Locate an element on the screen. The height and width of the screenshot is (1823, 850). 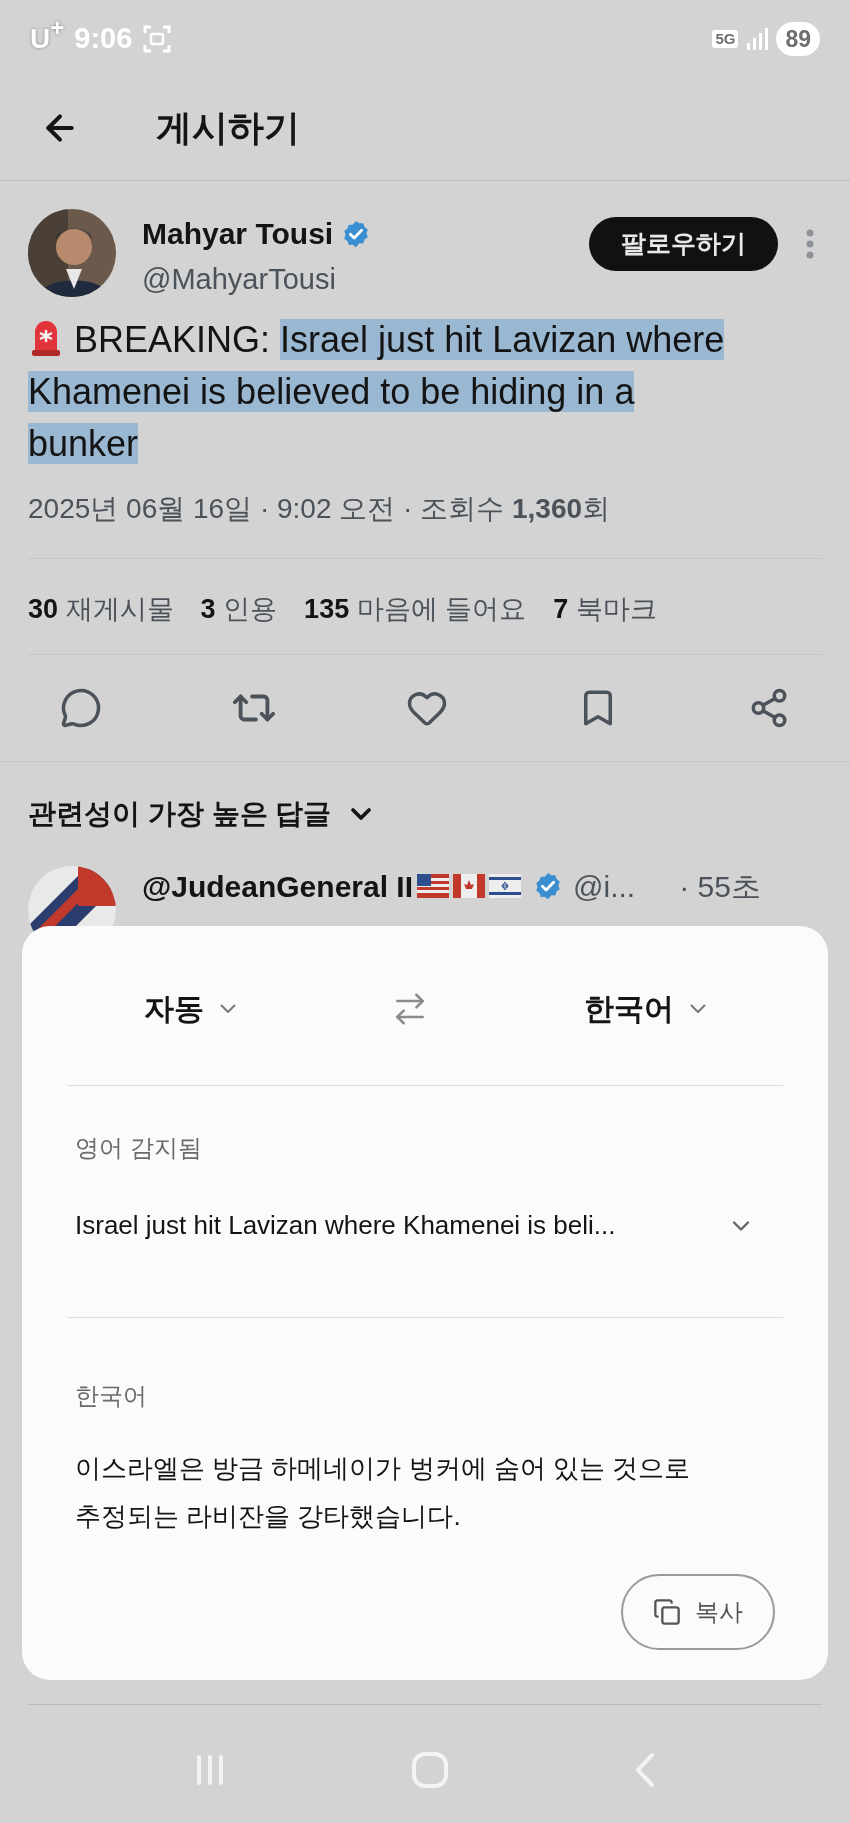
stat-link: 3 인용 is located at coordinates (239, 609).